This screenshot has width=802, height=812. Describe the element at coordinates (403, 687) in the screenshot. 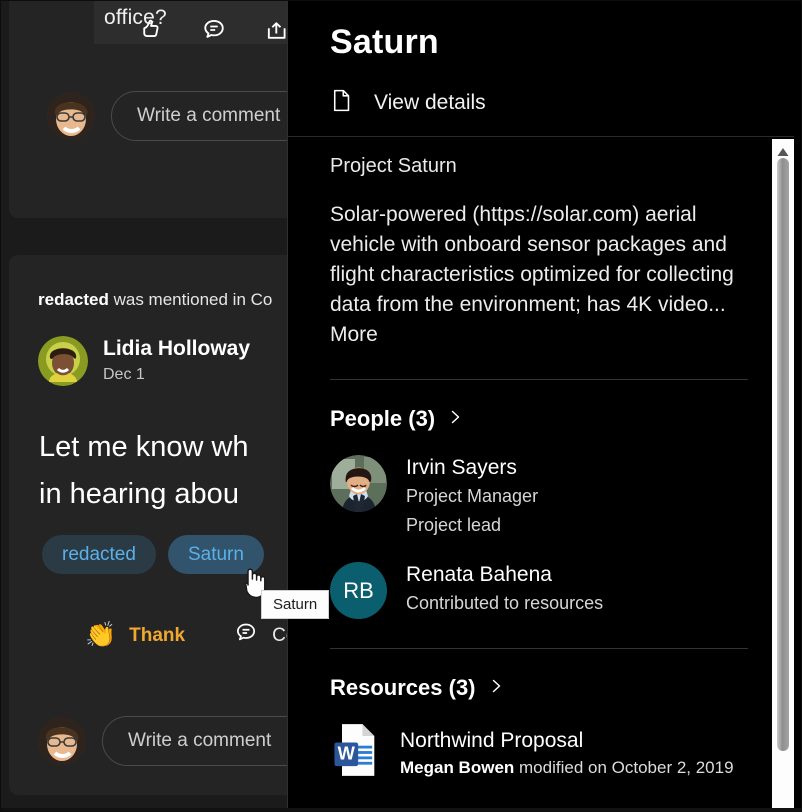

I see `resources-heading: Resources (3)` at that location.